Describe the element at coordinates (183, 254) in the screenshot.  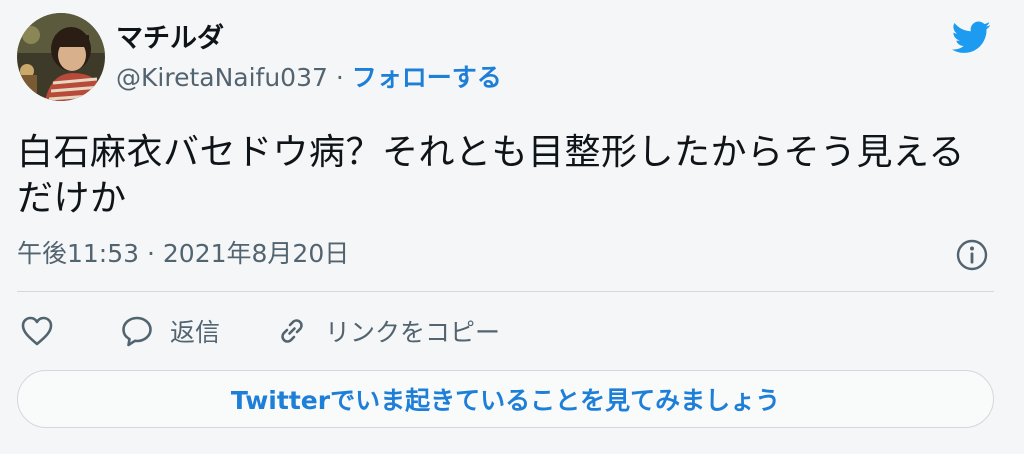
I see `tweet-timestamp: 午後11:53 · 2021年8月20日` at that location.